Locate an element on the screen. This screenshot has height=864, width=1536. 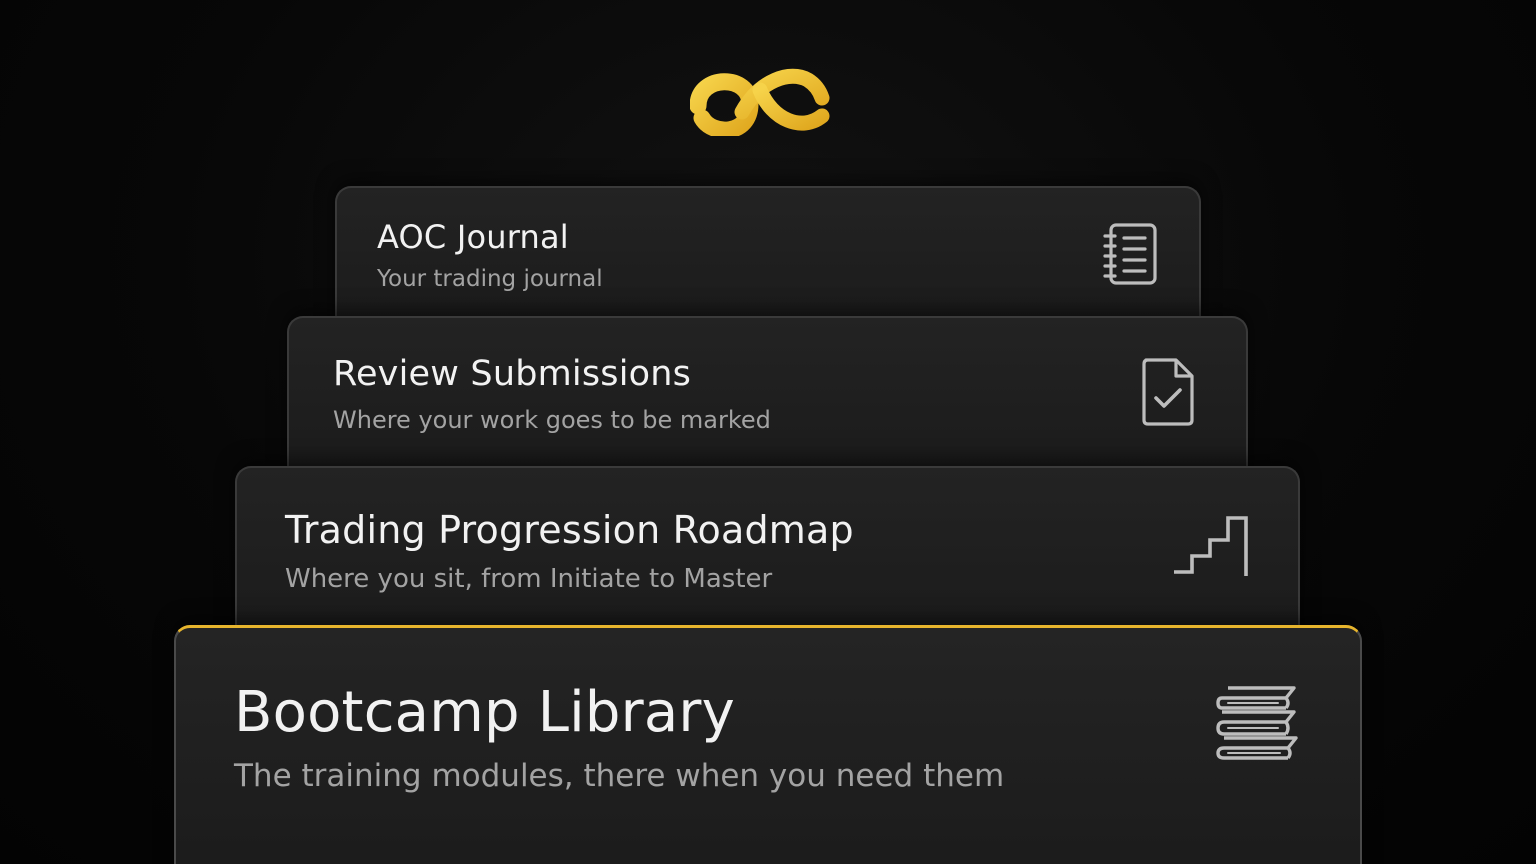
card-title: AOC Journal is located at coordinates (473, 237).